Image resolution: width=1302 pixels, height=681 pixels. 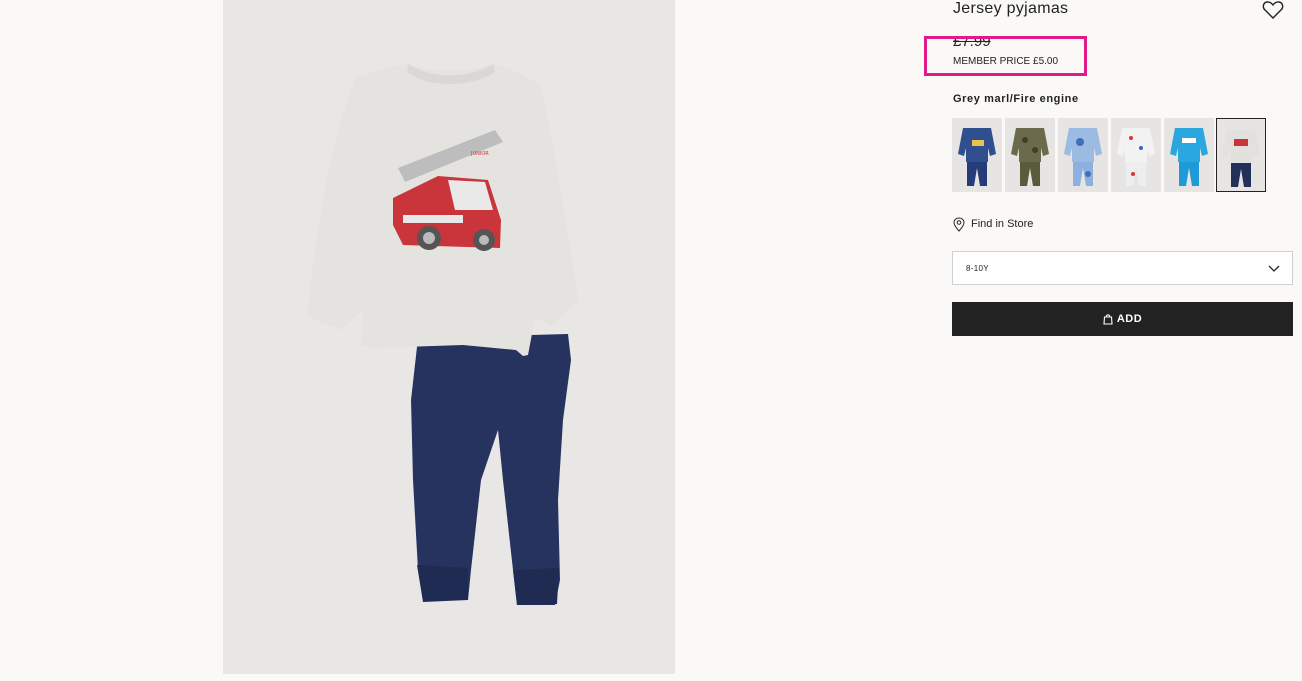 What do you see at coordinates (1136, 155) in the screenshot?
I see `swatch-white-print` at bounding box center [1136, 155].